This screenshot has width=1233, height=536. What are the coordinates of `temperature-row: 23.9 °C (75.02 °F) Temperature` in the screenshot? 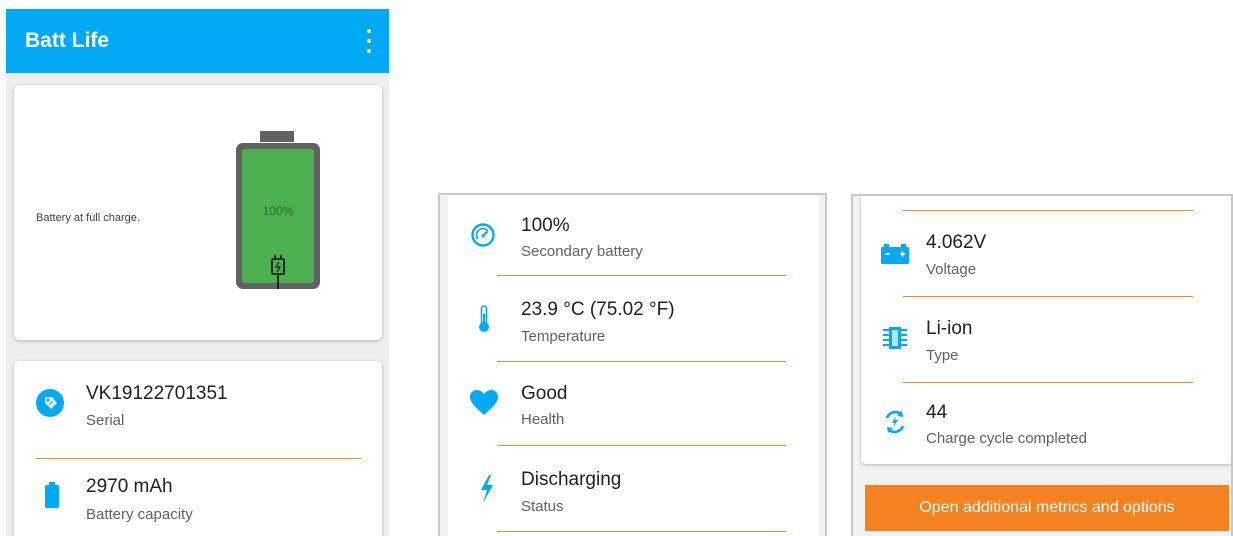 It's located at (633, 319).